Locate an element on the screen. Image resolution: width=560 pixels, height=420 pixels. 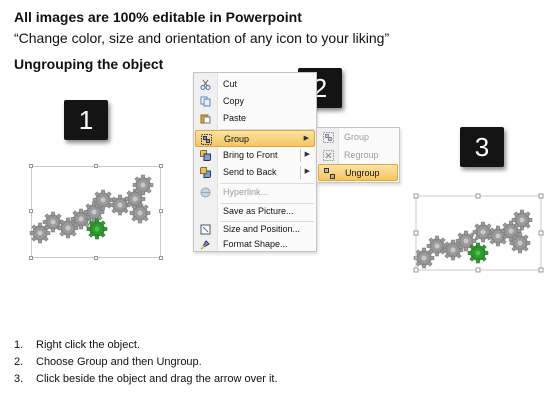
menu-item-group: Group ▶ is located at coordinates (255, 138).